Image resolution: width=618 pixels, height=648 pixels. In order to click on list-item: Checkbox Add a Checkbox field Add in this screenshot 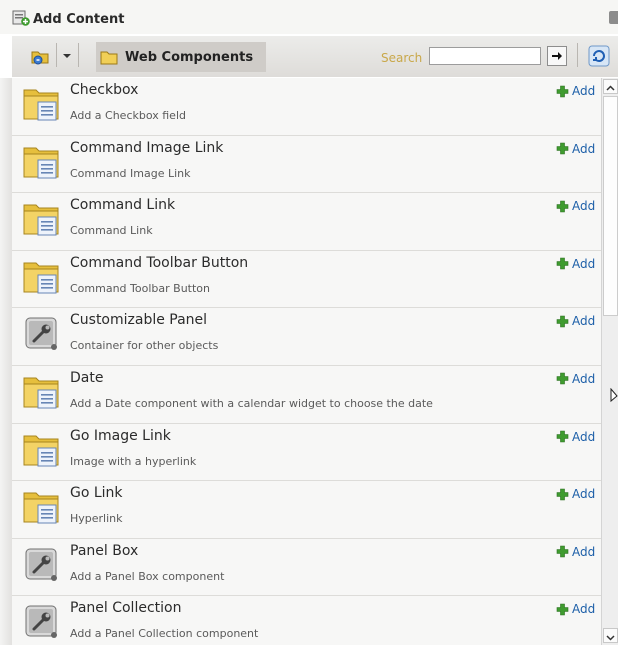, I will do `click(306, 107)`.